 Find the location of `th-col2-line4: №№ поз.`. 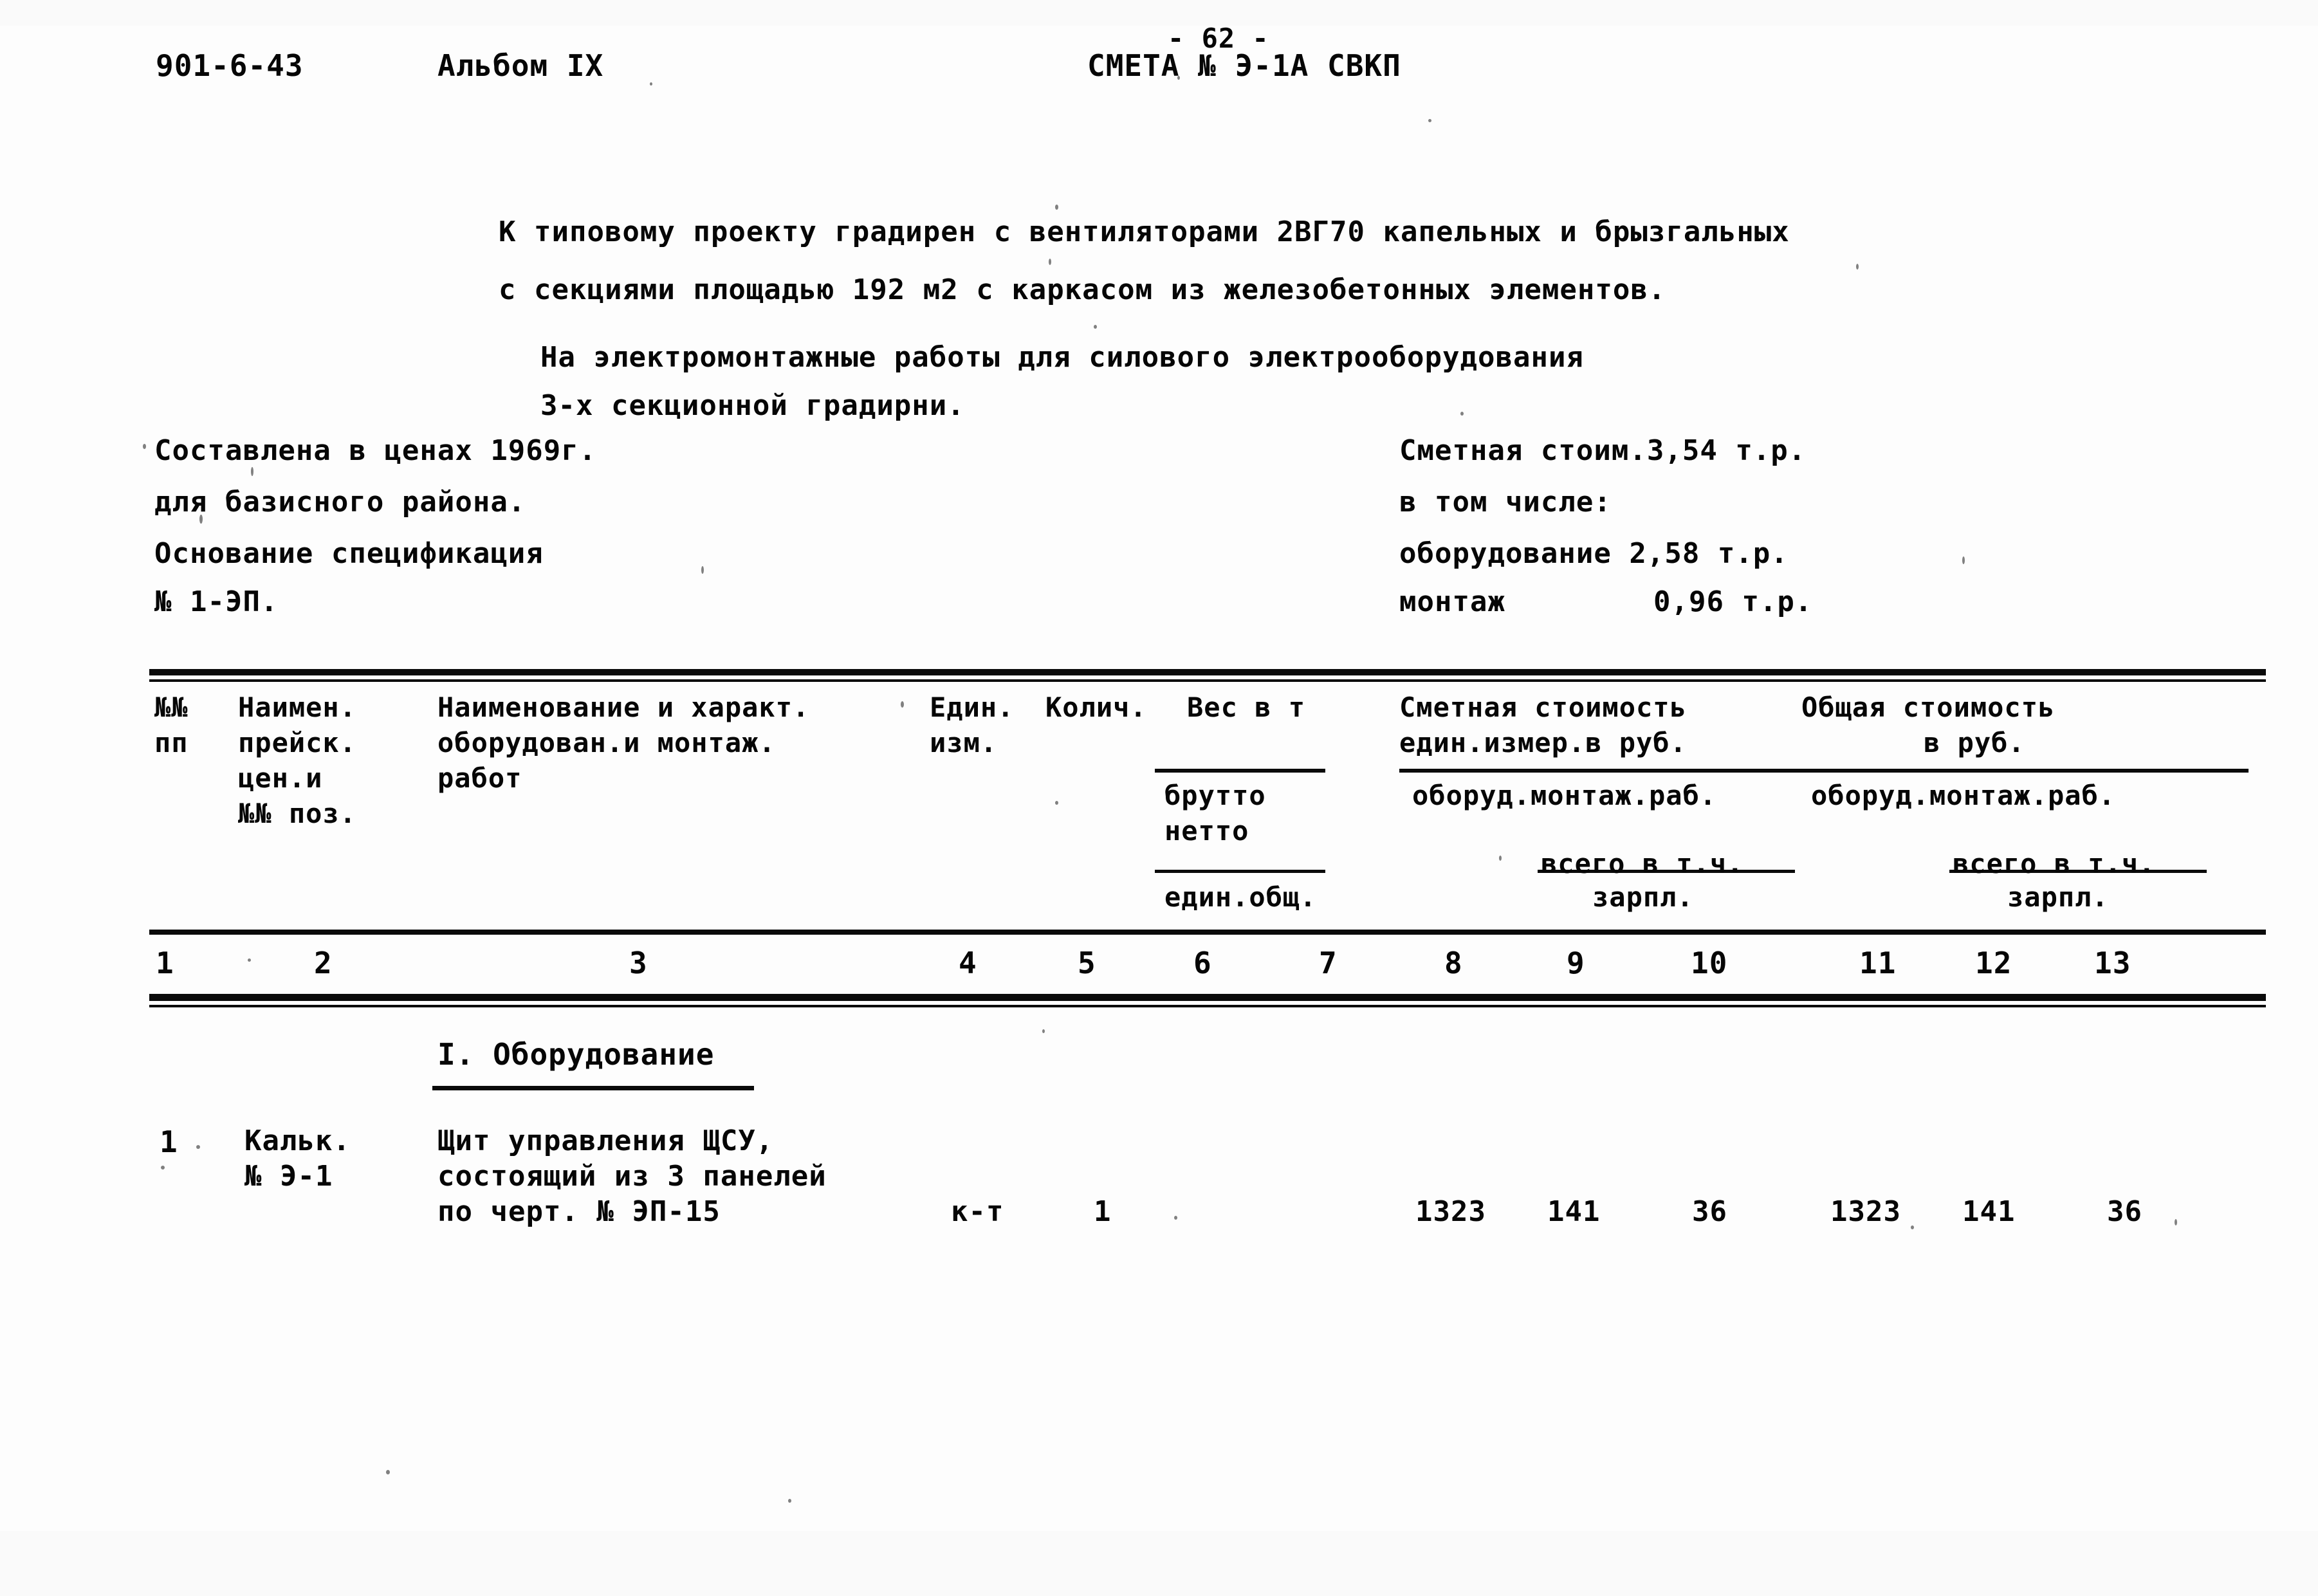

th-col2-line4: №№ поз. is located at coordinates (298, 813).